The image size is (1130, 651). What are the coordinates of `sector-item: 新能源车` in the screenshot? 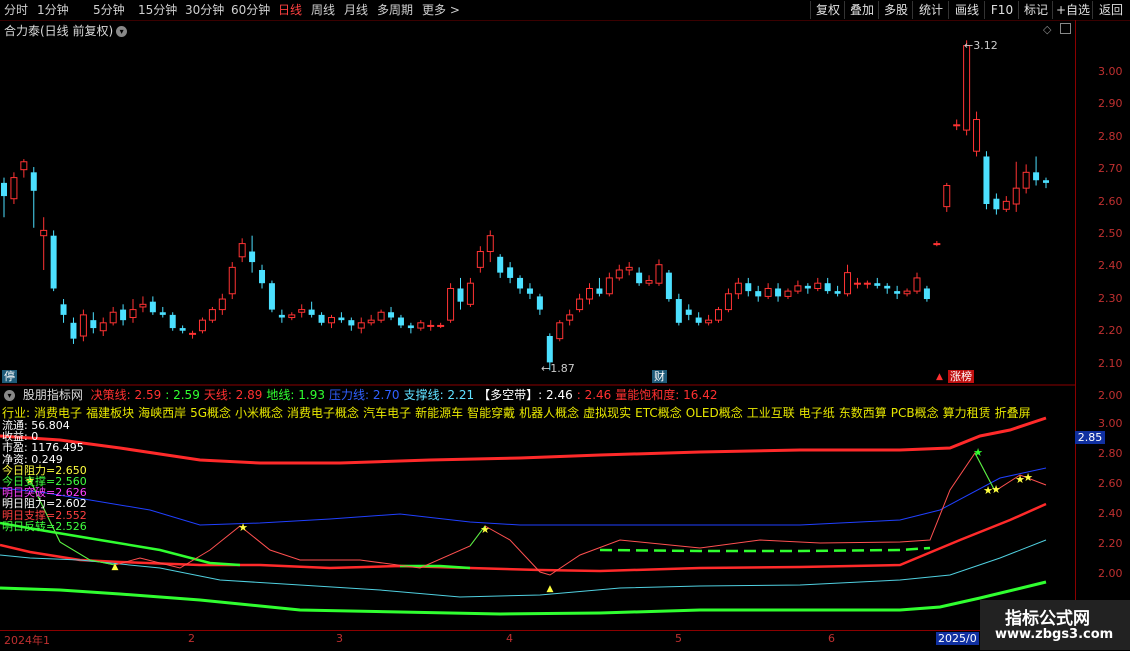 It's located at (439, 413).